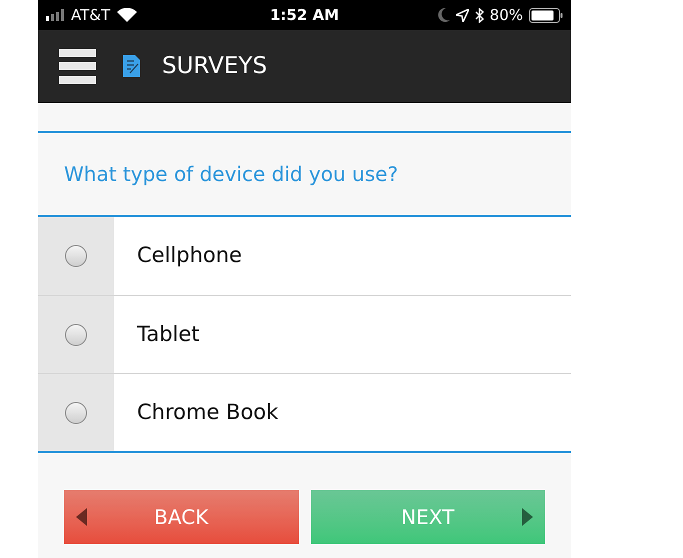 The height and width of the screenshot is (558, 683). Describe the element at coordinates (168, 334) in the screenshot. I see `option-label: Tablet` at that location.